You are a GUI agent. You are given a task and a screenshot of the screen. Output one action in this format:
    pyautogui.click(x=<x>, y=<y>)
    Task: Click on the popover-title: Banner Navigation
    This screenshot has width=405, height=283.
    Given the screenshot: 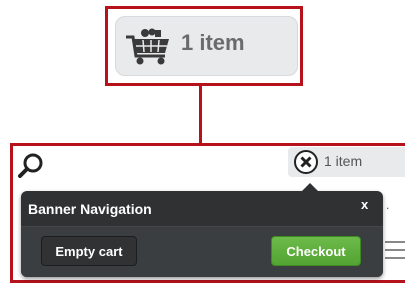 What is the action you would take?
    pyautogui.click(x=90, y=209)
    